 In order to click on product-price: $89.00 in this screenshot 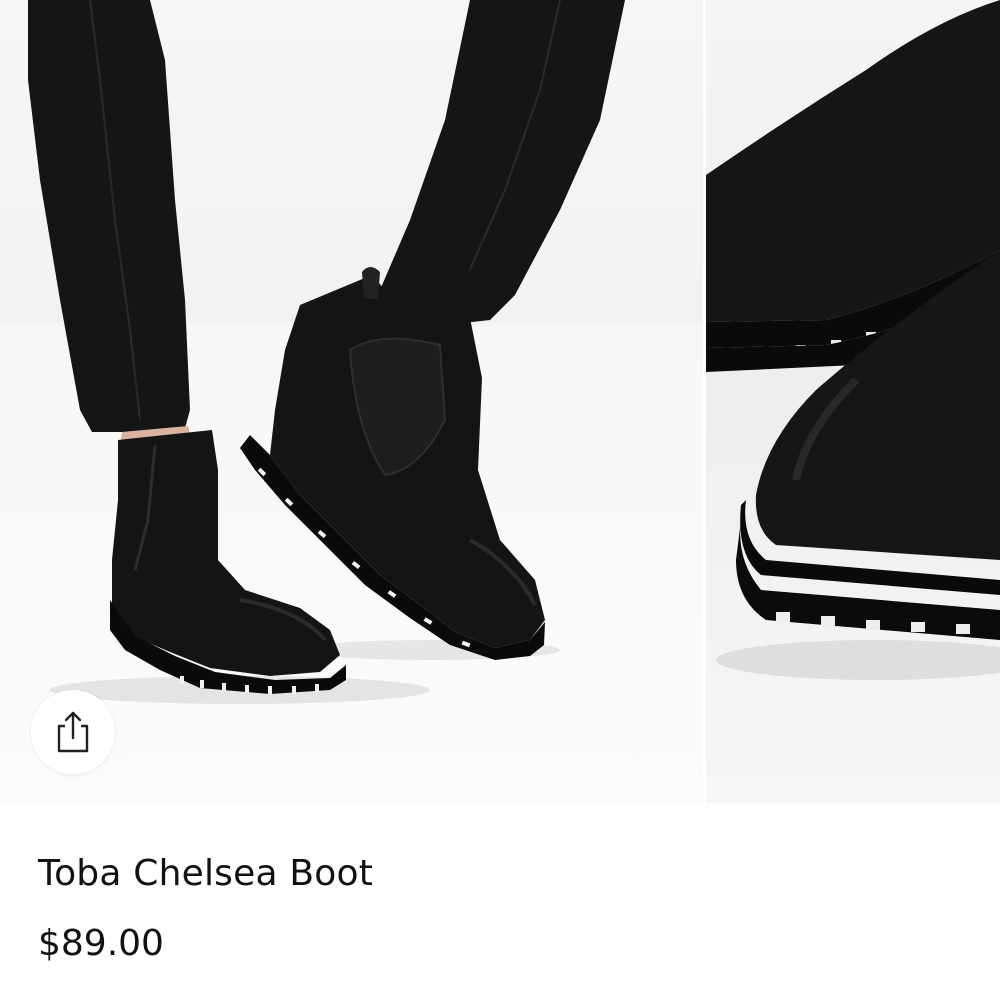, I will do `click(101, 943)`.